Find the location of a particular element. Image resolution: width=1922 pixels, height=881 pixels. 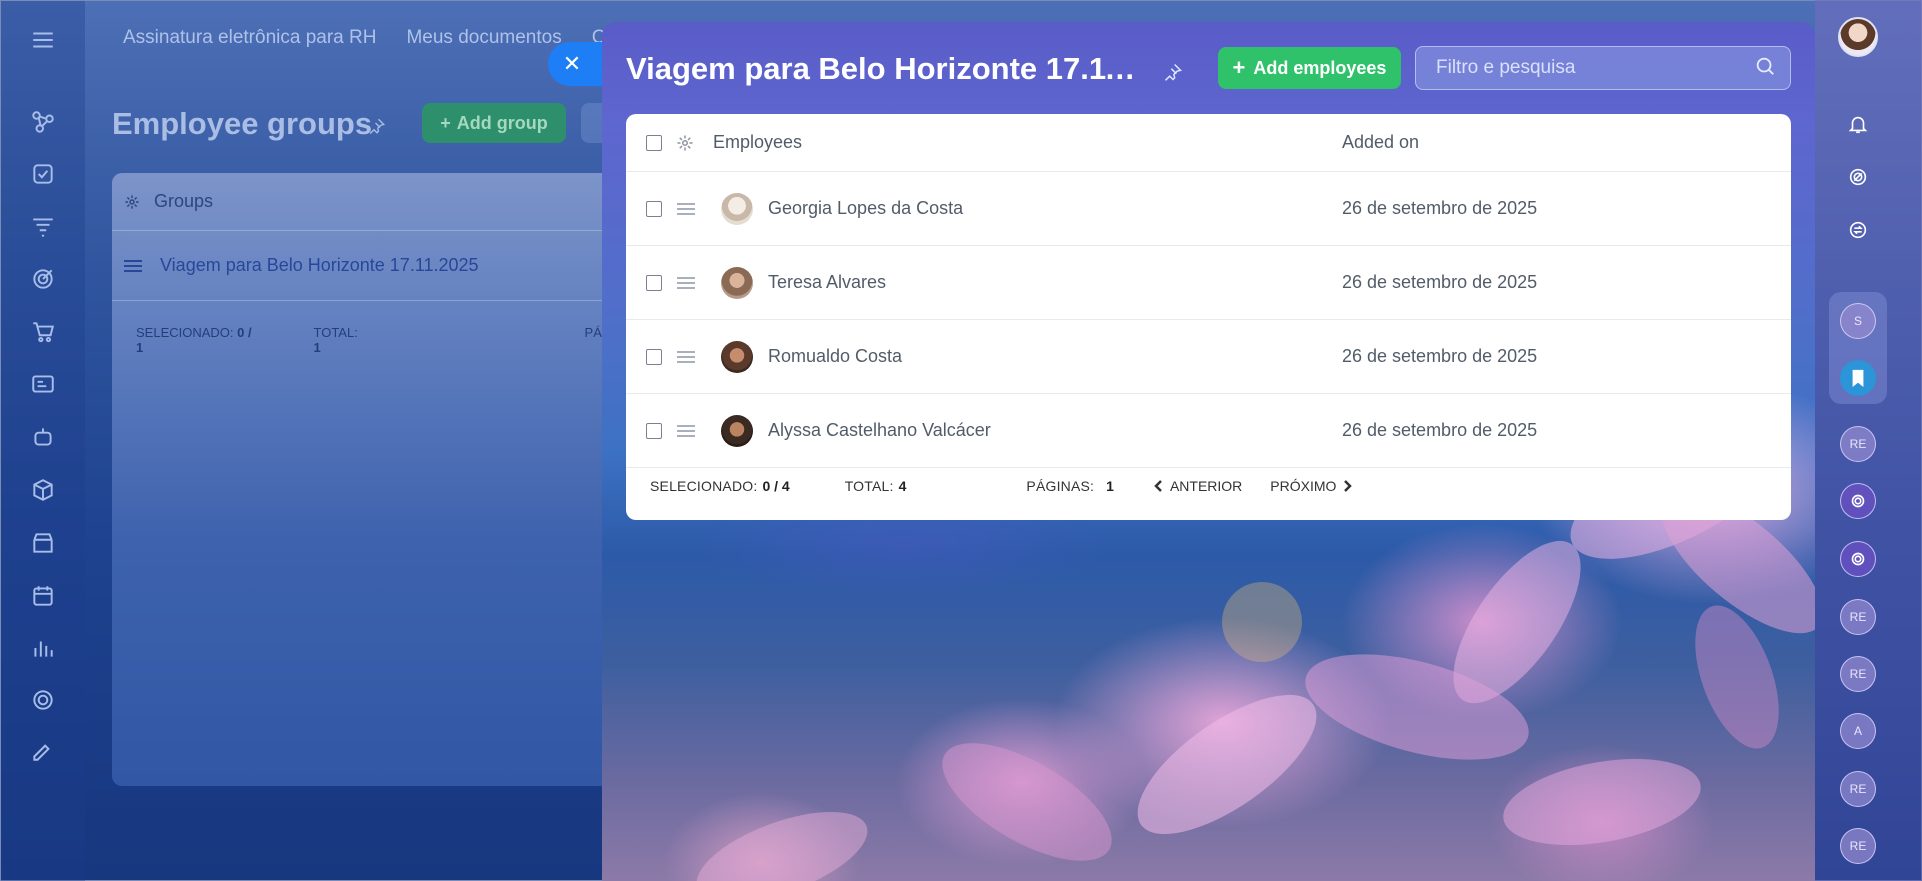

search-box is located at coordinates (1603, 68).